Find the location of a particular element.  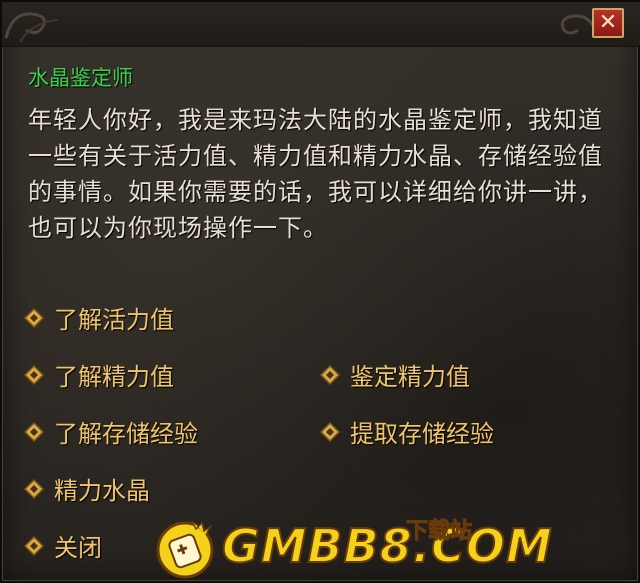

option-label: 了解精力值 is located at coordinates (114, 377).